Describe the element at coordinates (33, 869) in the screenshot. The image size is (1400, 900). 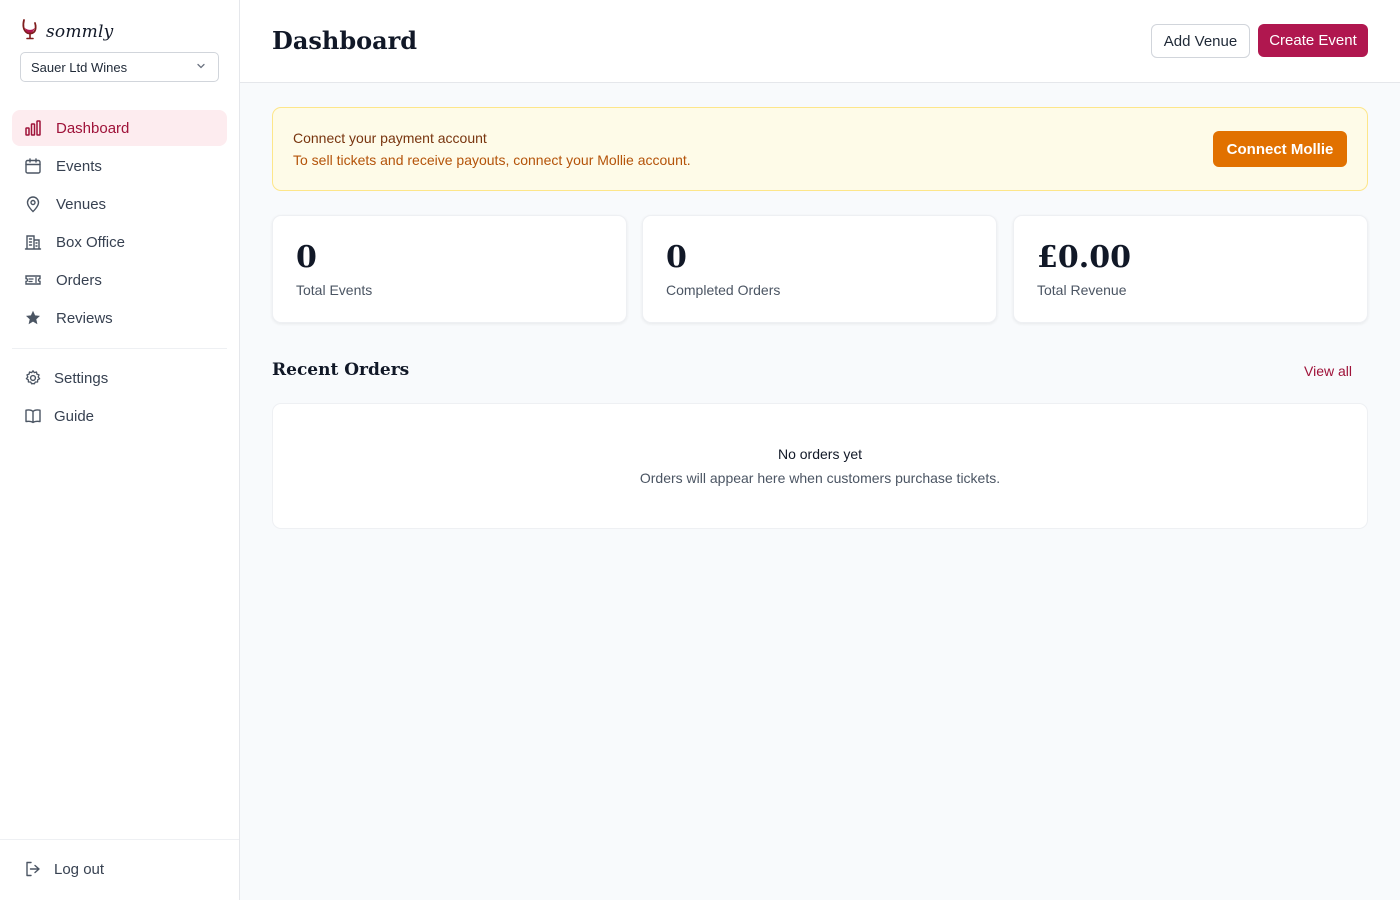
I see `log-out-icon` at that location.